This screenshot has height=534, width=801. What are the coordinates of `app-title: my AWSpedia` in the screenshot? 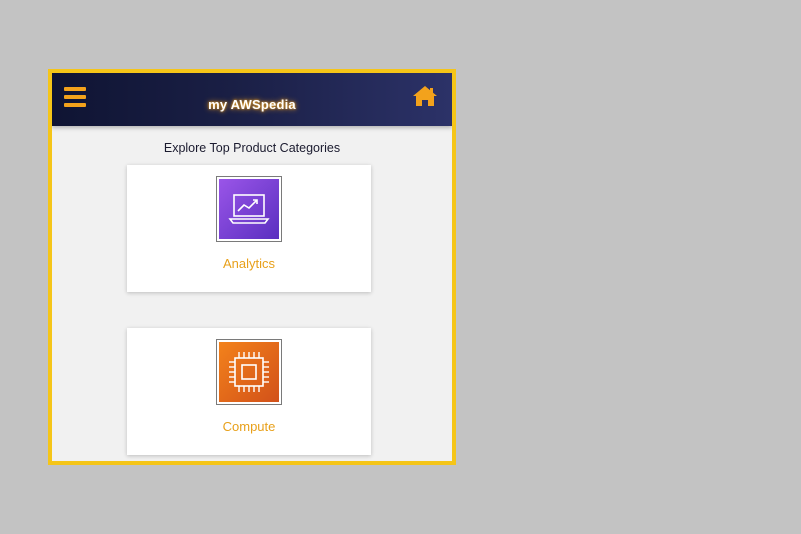 It's located at (252, 104).